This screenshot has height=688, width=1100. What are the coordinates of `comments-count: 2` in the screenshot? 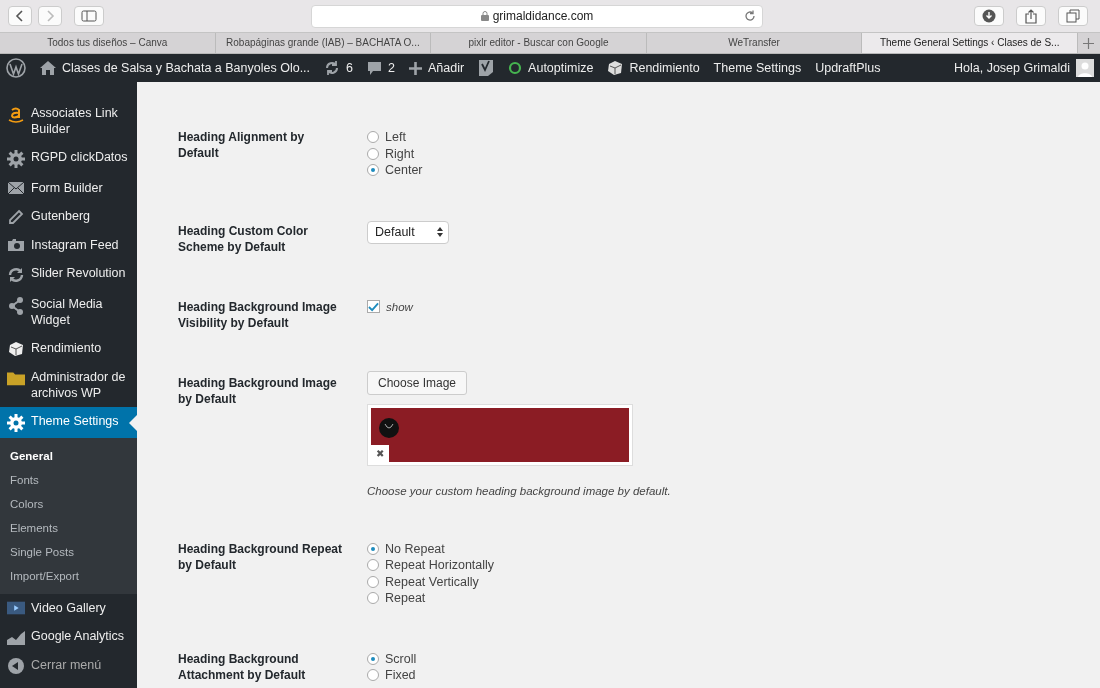 It's located at (391, 68).